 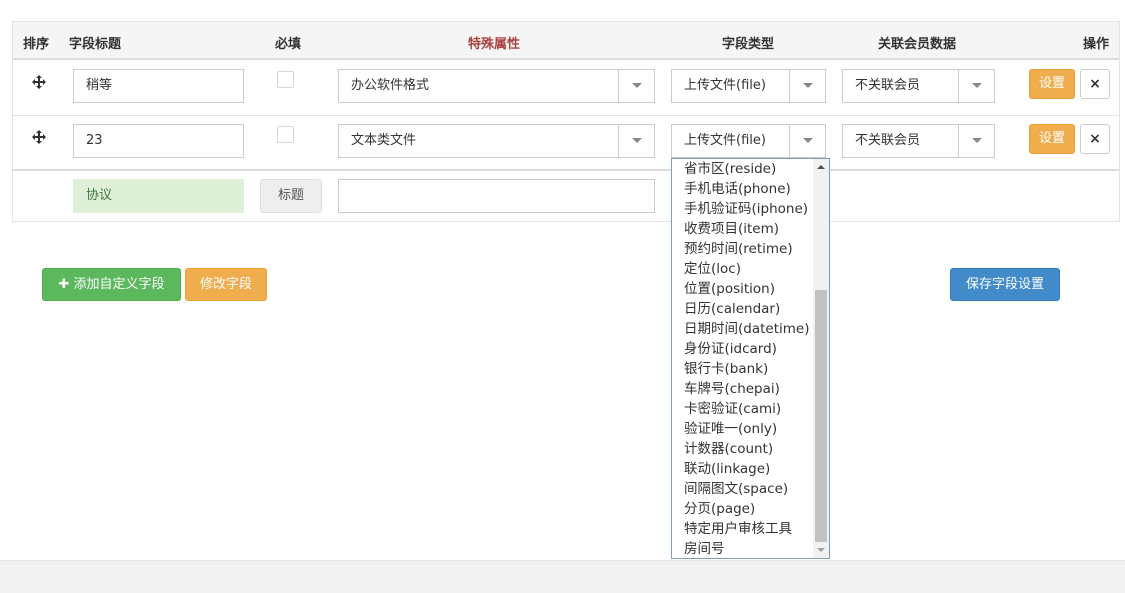 I want to click on dropdown-option: 银行卡(bank), so click(x=743, y=369).